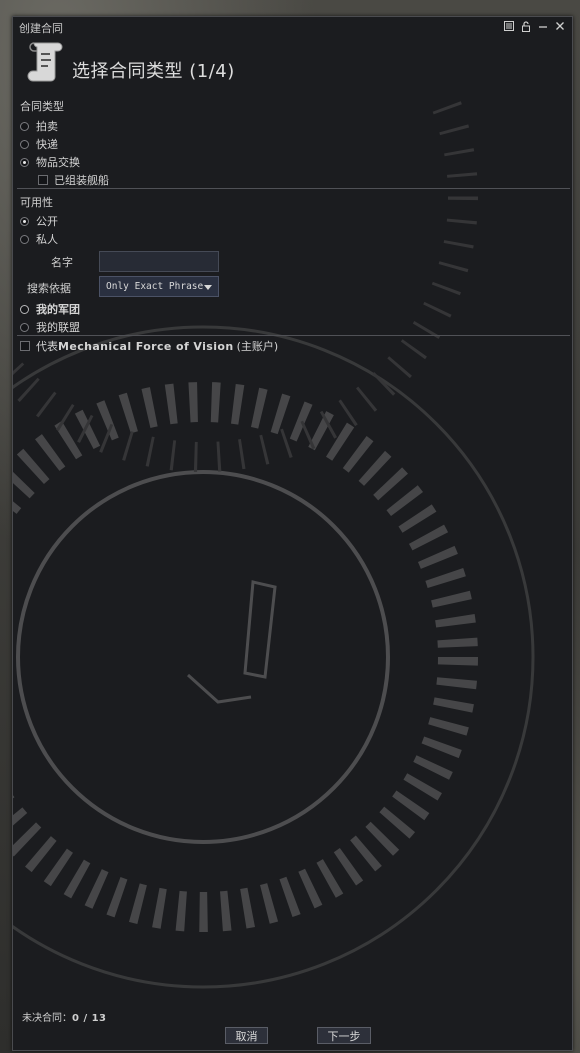  Describe the element at coordinates (81, 180) in the screenshot. I see `checkbox-label: 已组装舰船` at that location.